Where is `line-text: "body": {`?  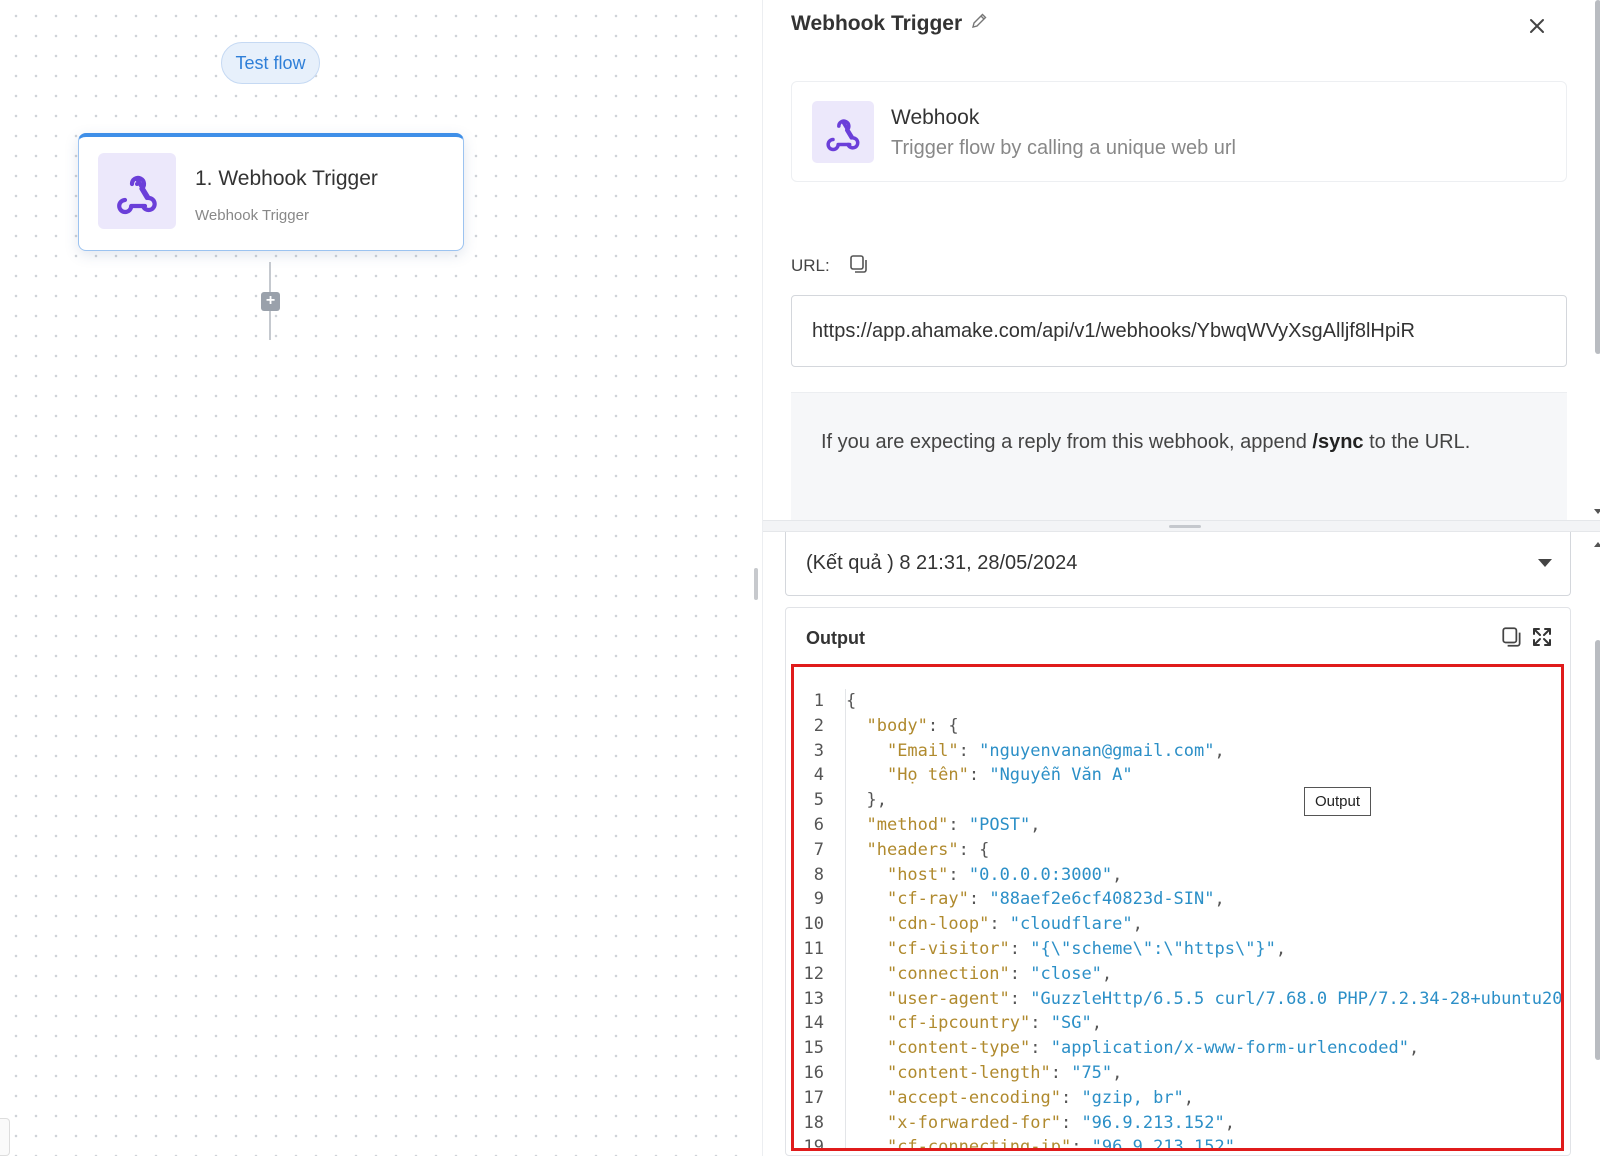 line-text: "body": { is located at coordinates (896, 726).